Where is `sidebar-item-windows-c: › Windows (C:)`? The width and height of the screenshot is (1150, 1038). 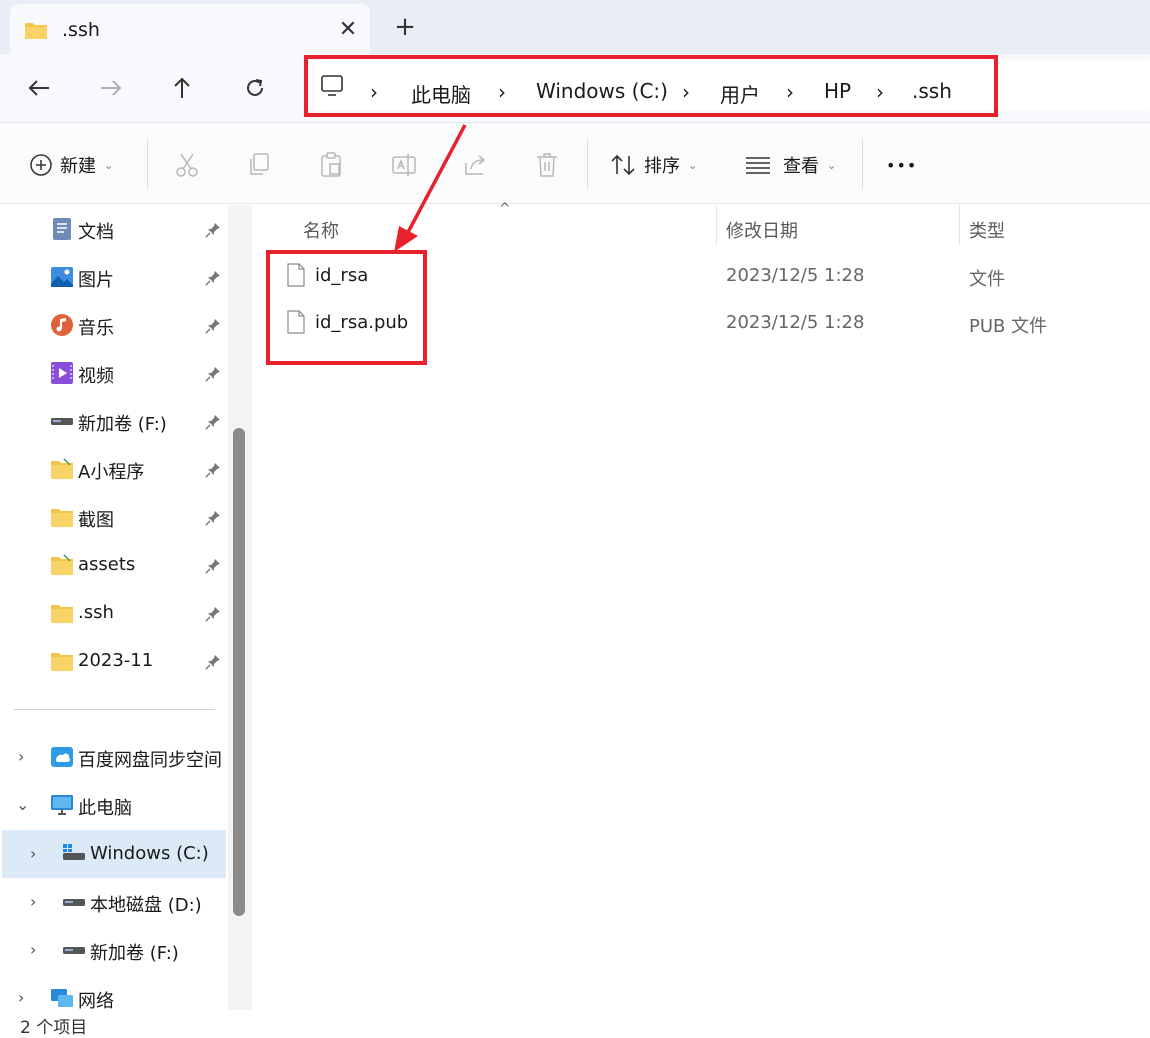
sidebar-item-windows-c: › Windows (C:) is located at coordinates (114, 854).